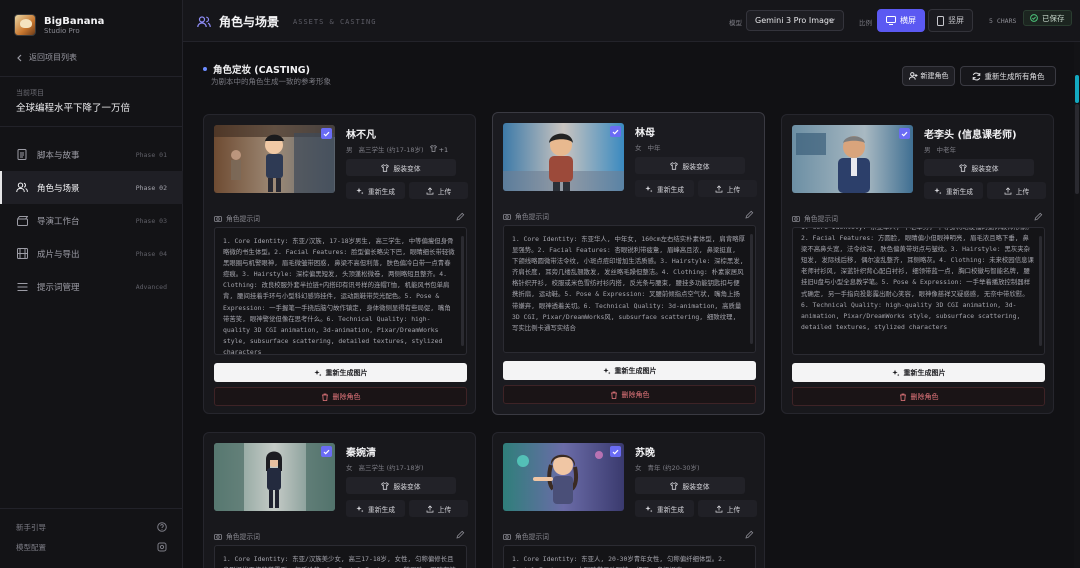 This screenshot has width=1080, height=568. I want to click on aspect-ratio-toggle: 横屏 竖屏, so click(925, 20).